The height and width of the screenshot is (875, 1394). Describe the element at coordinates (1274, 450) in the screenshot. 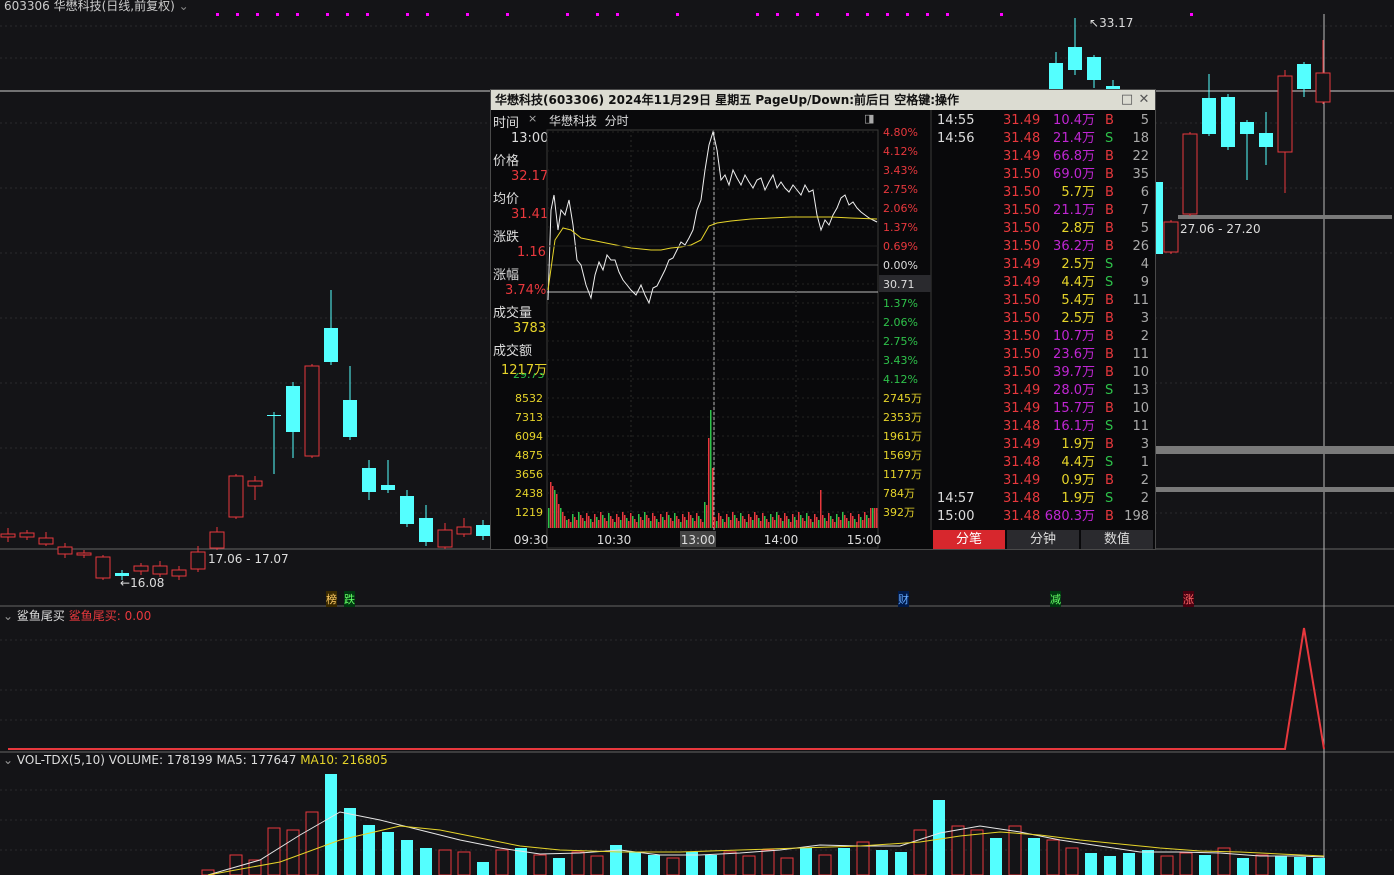

I see `scroll-bar` at that location.